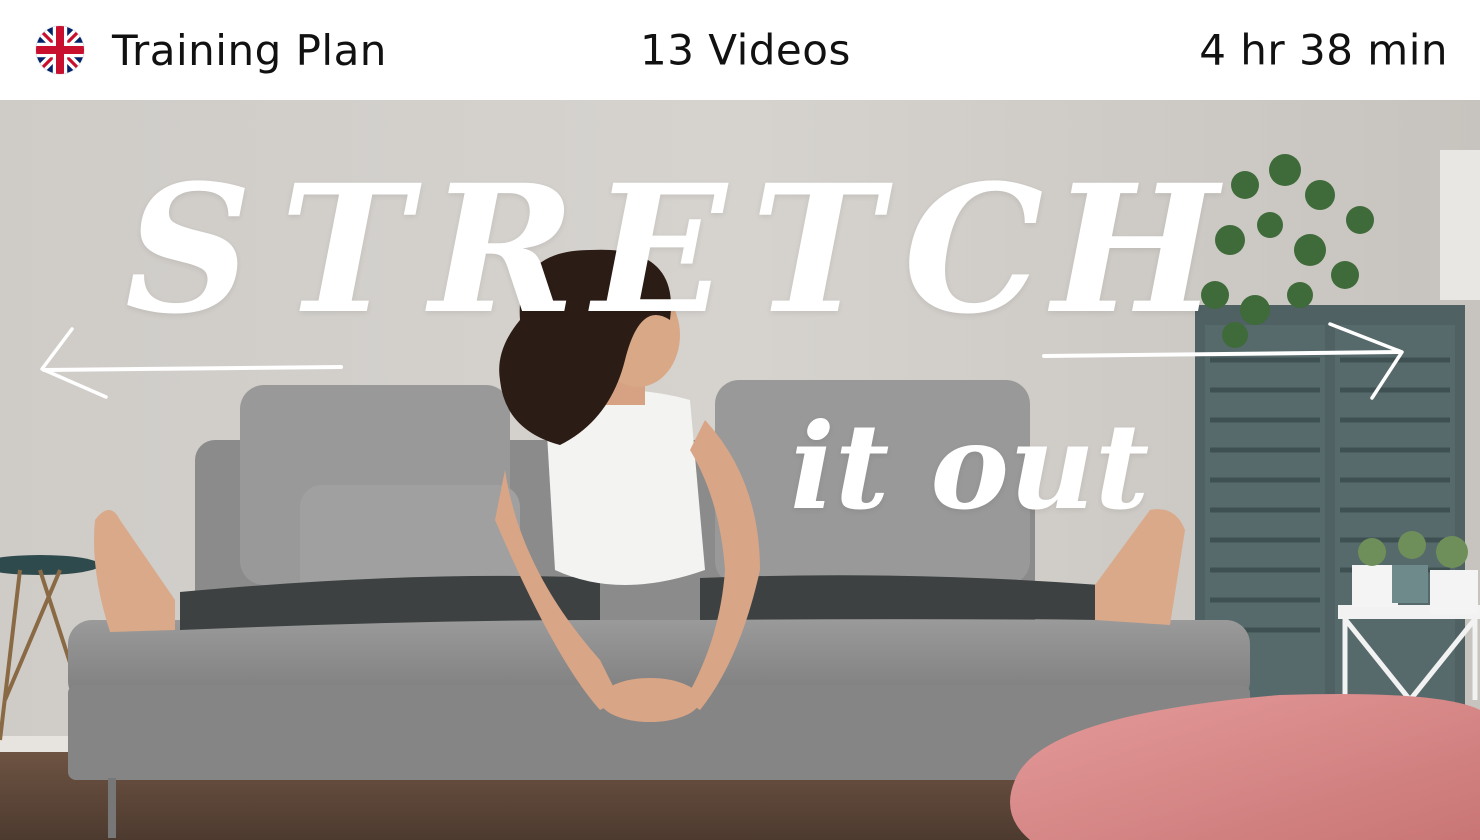 Image resolution: width=1480 pixels, height=840 pixels. Describe the element at coordinates (188, 249) in the screenshot. I see `title-letter: S` at that location.